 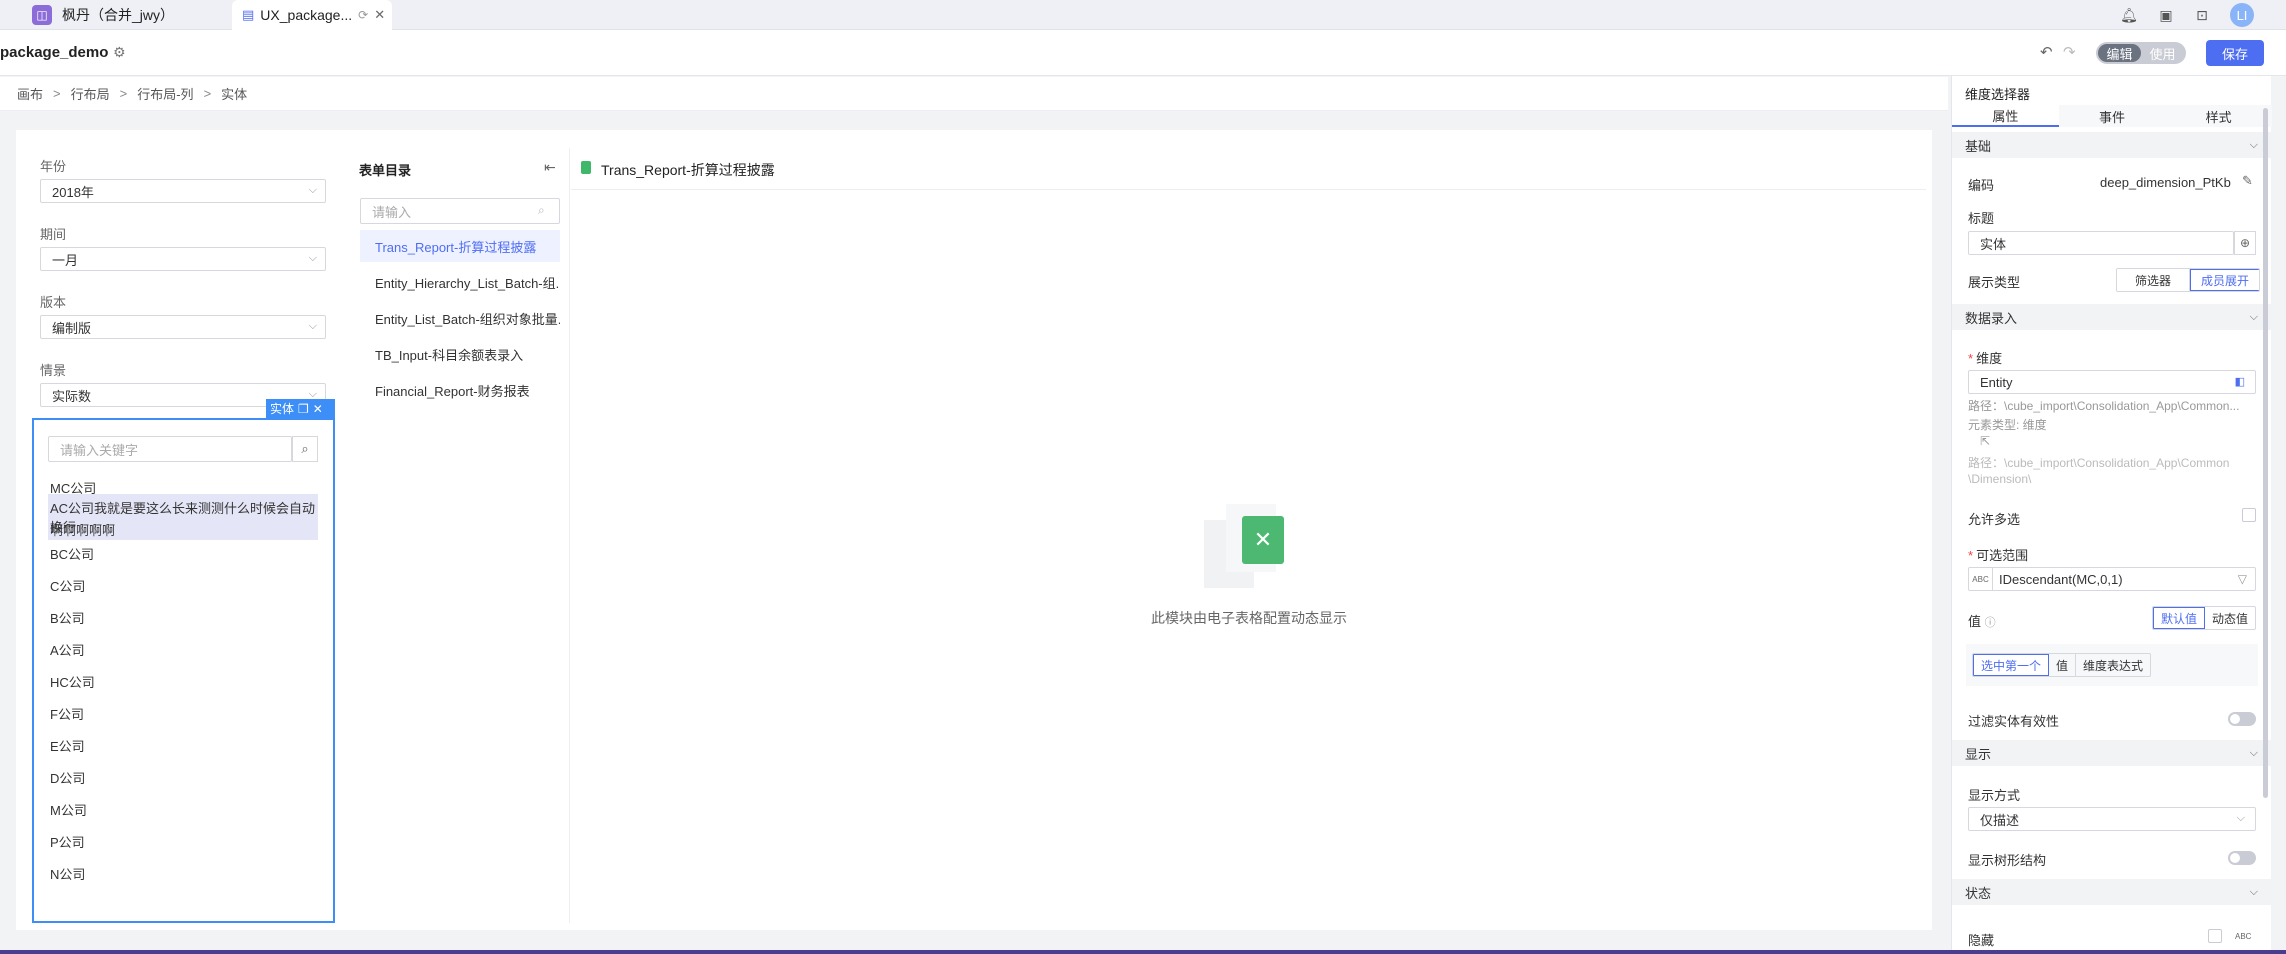 I want to click on filter-icon: ▽, so click(x=2242, y=579).